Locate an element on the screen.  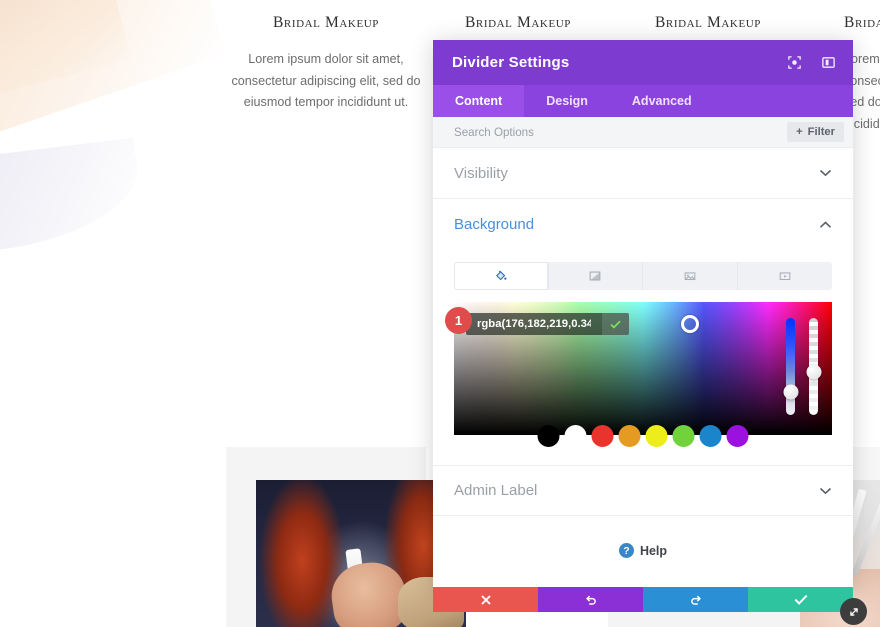
section-visibility: Visibility is located at coordinates (643, 173).